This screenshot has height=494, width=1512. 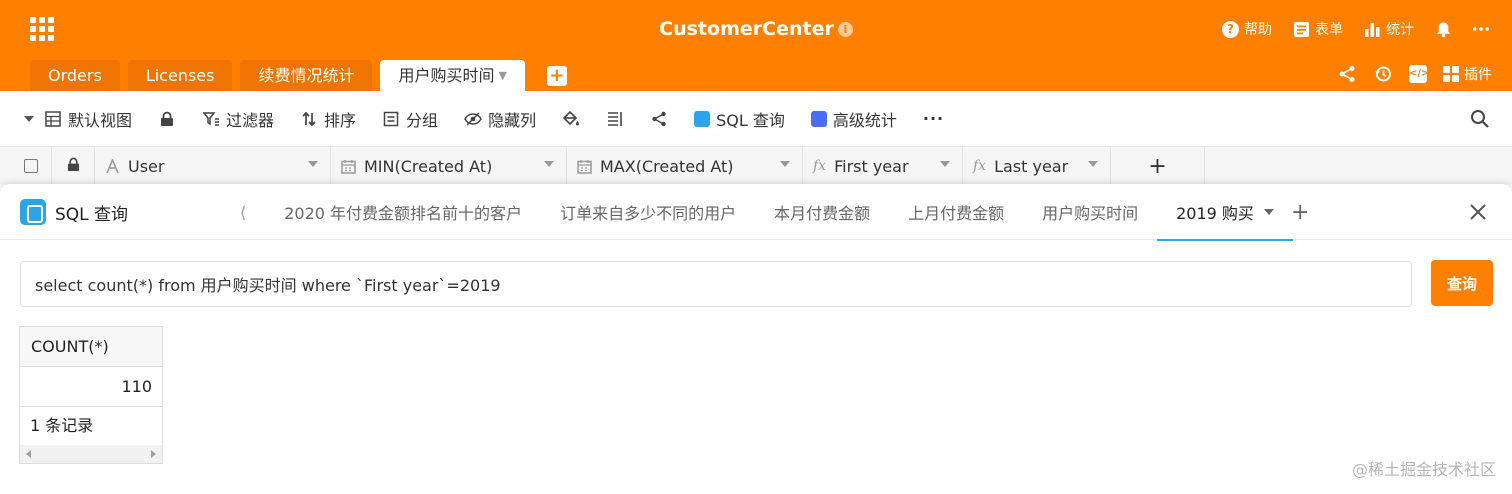 I want to click on view-toolbar: 默认视图 过滤器 排序 分组 隐藏列 SQL 查询 高级统计 ···, so click(x=756, y=119).